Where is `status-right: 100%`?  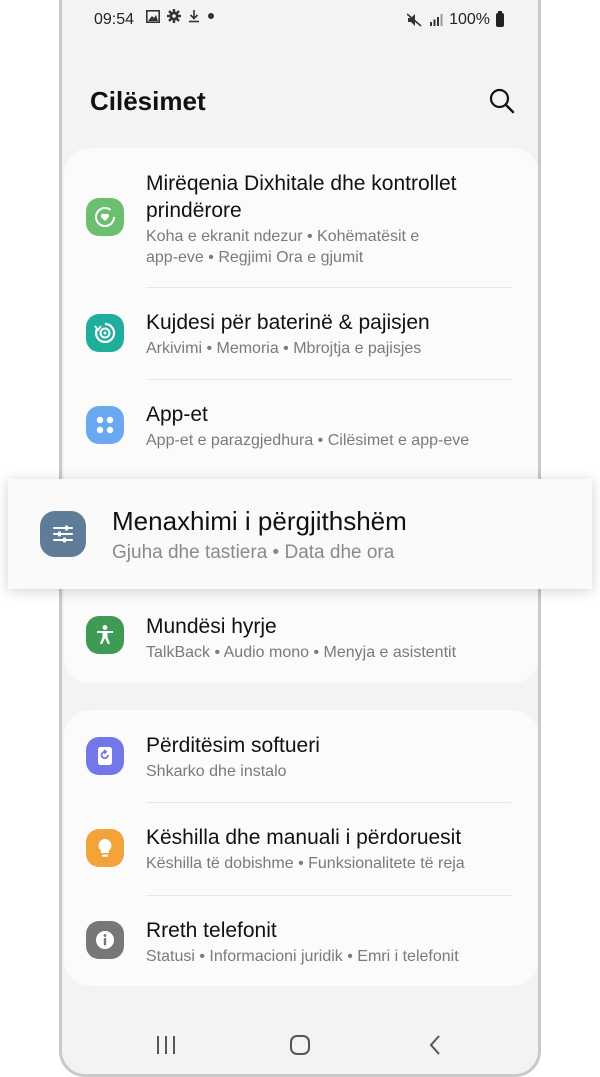
status-right: 100% is located at coordinates (455, 20).